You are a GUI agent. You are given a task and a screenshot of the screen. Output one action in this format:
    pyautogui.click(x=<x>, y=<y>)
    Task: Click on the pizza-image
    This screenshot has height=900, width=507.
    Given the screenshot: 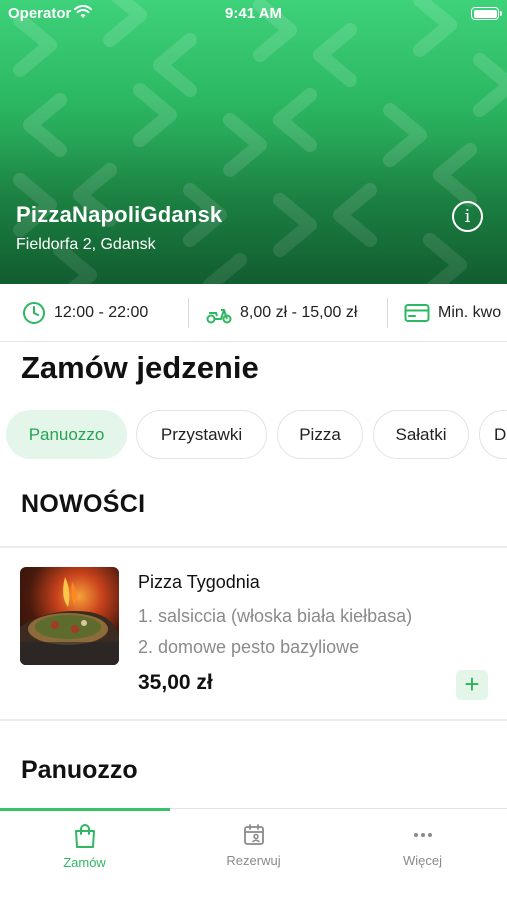 What is the action you would take?
    pyautogui.click(x=69, y=616)
    